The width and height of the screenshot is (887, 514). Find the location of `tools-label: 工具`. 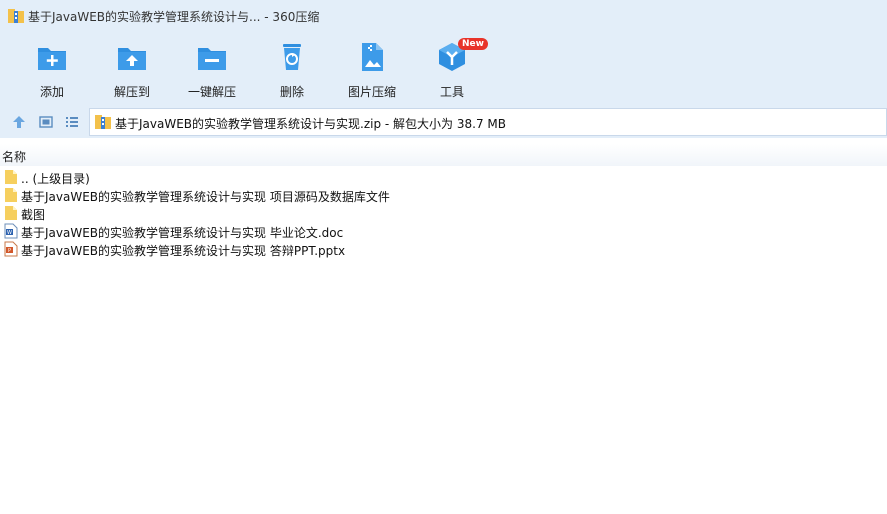

tools-label: 工具 is located at coordinates (451, 92).